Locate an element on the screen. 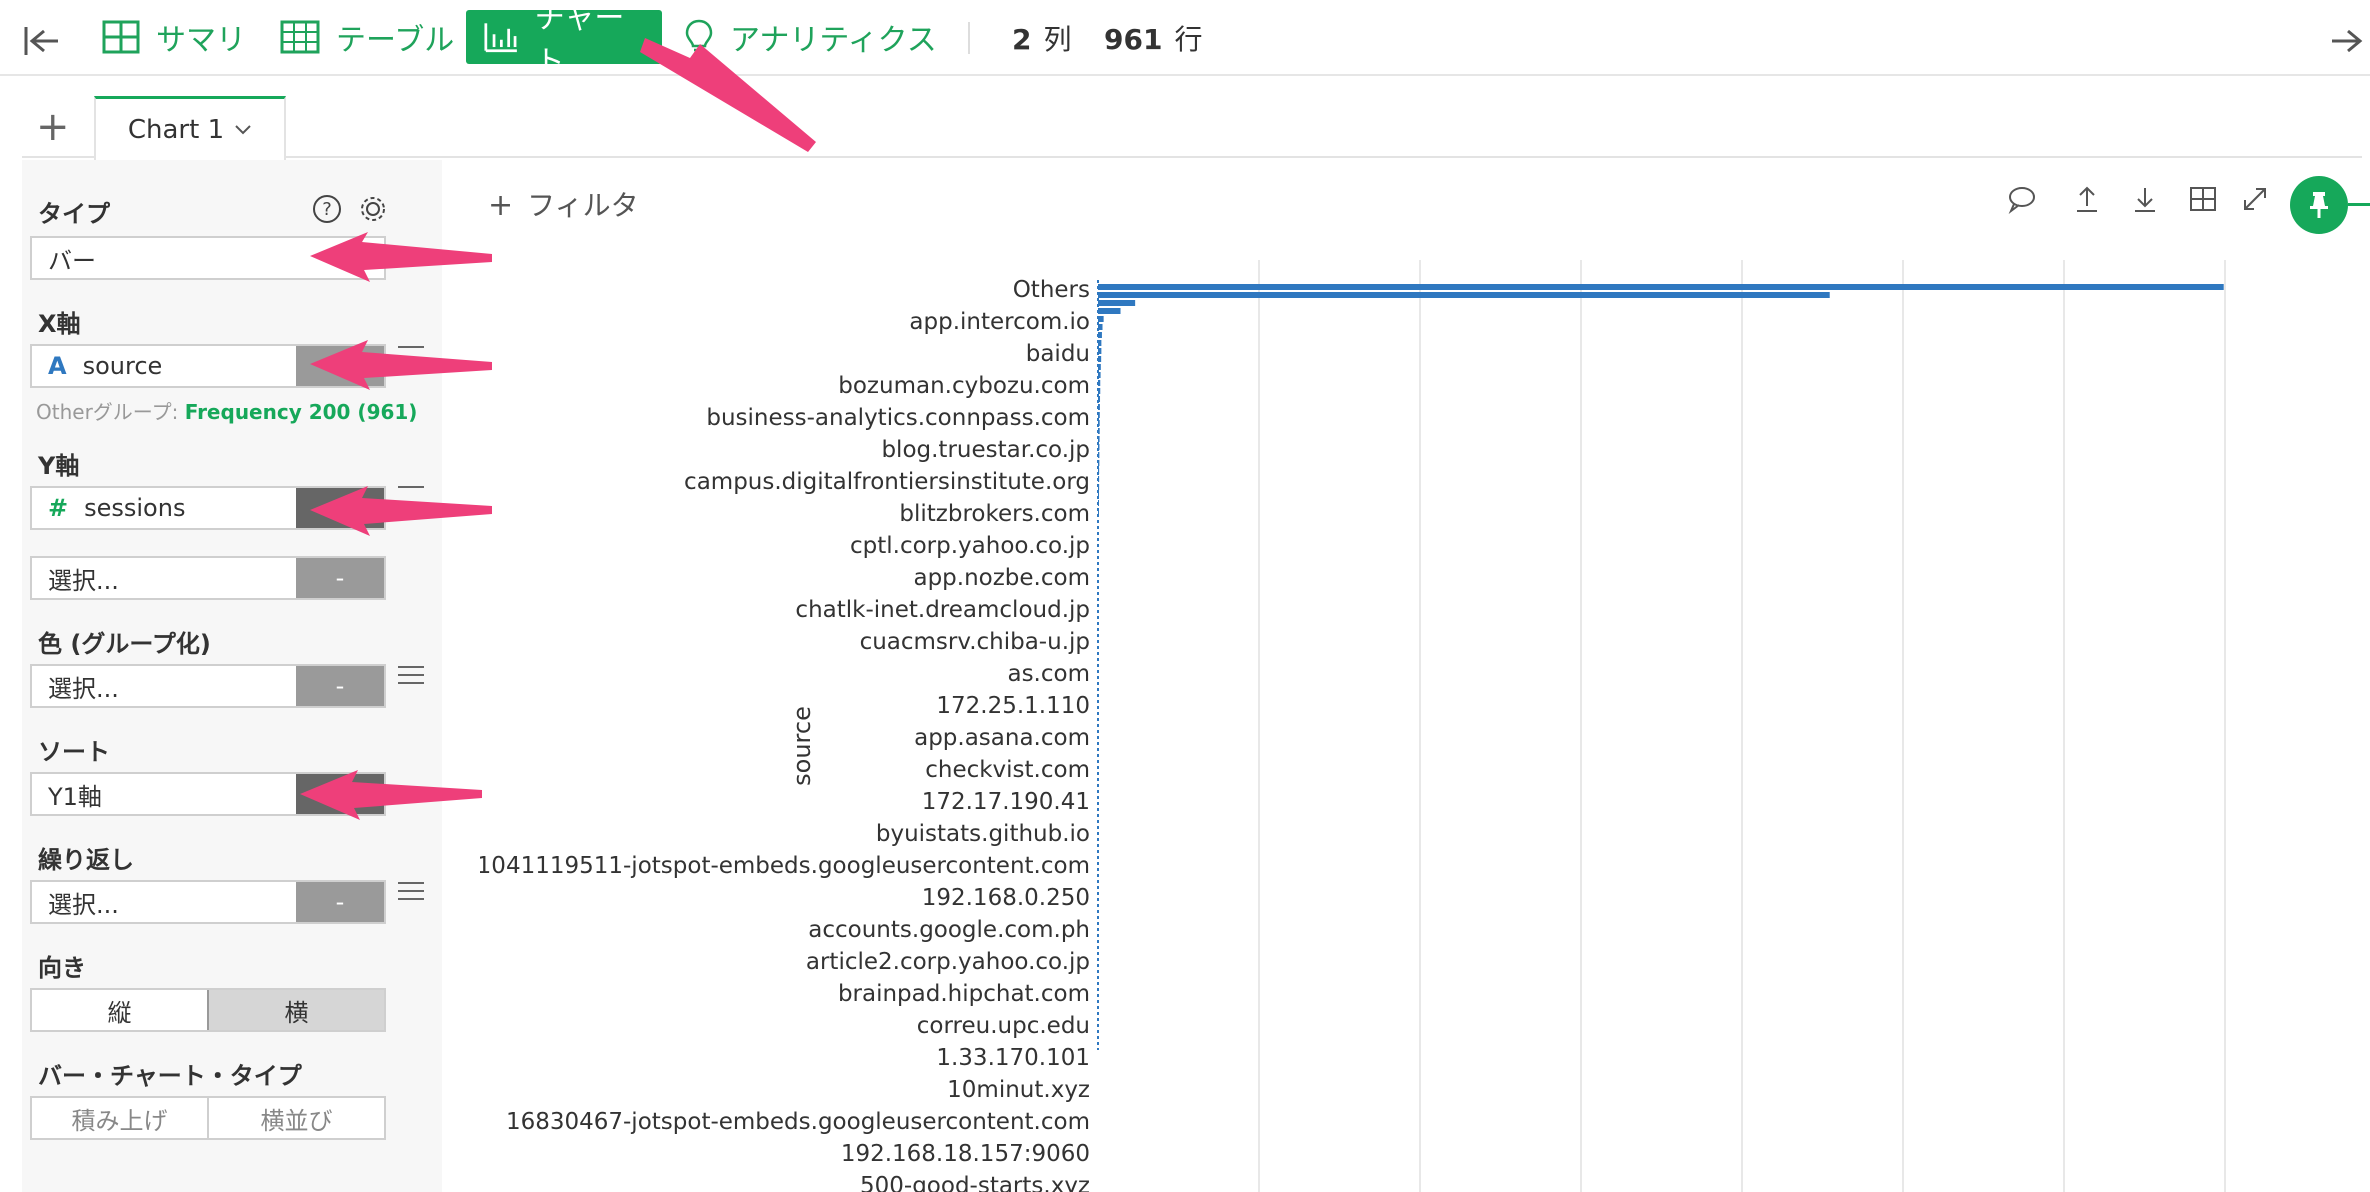 This screenshot has width=2370, height=1192. category-tick-label: byuistats.github.io is located at coordinates (983, 834).